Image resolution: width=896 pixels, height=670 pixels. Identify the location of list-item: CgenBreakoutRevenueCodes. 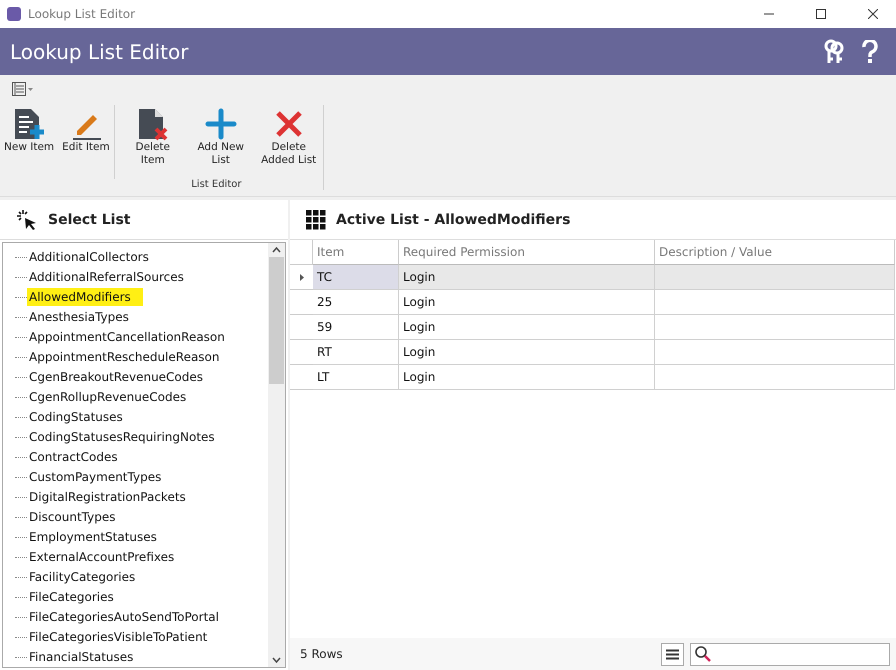
(121, 377).